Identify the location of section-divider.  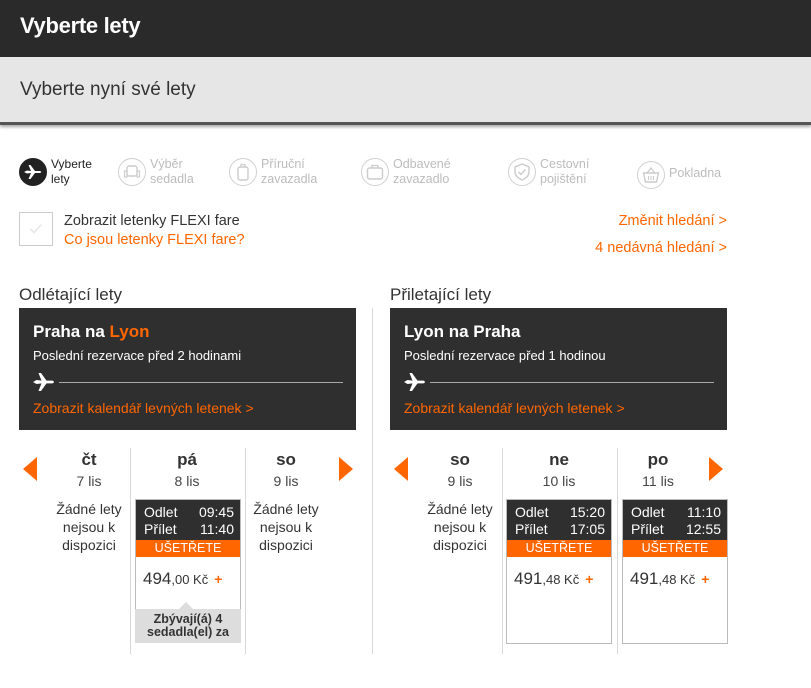
(372, 481).